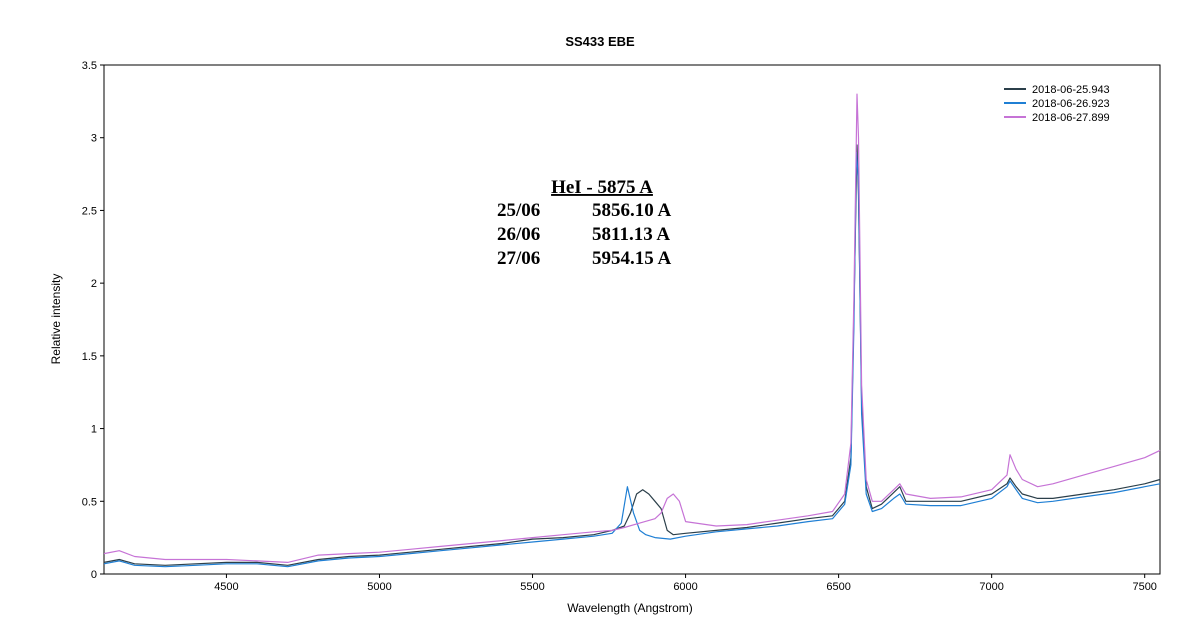 This screenshot has width=1200, height=642. What do you see at coordinates (600, 41) in the screenshot?
I see `chart-title: SS433 EBE` at bounding box center [600, 41].